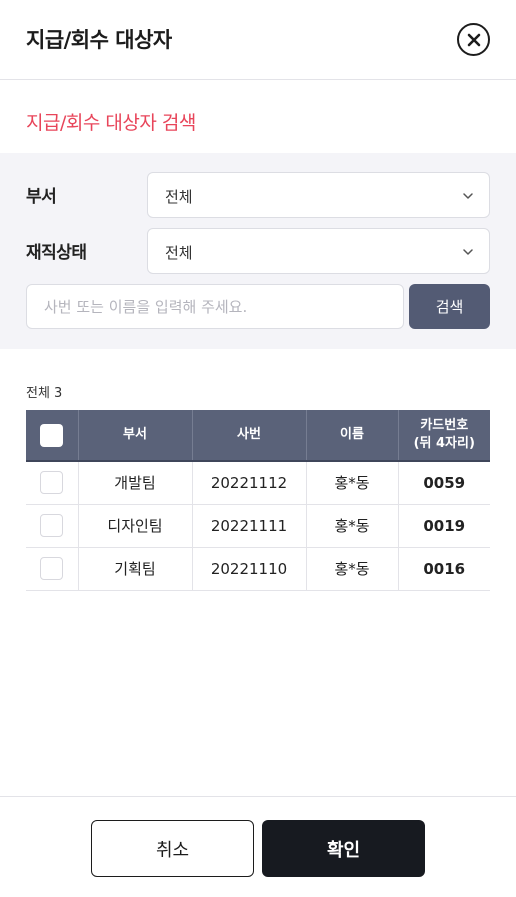 The width and height of the screenshot is (516, 897). I want to click on employment-status-label: 재직상태, so click(56, 253).